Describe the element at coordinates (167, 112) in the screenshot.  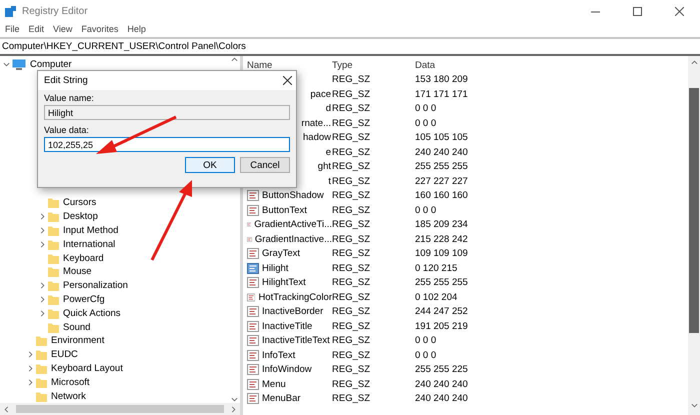
I see `value-name-field: Hilight` at that location.